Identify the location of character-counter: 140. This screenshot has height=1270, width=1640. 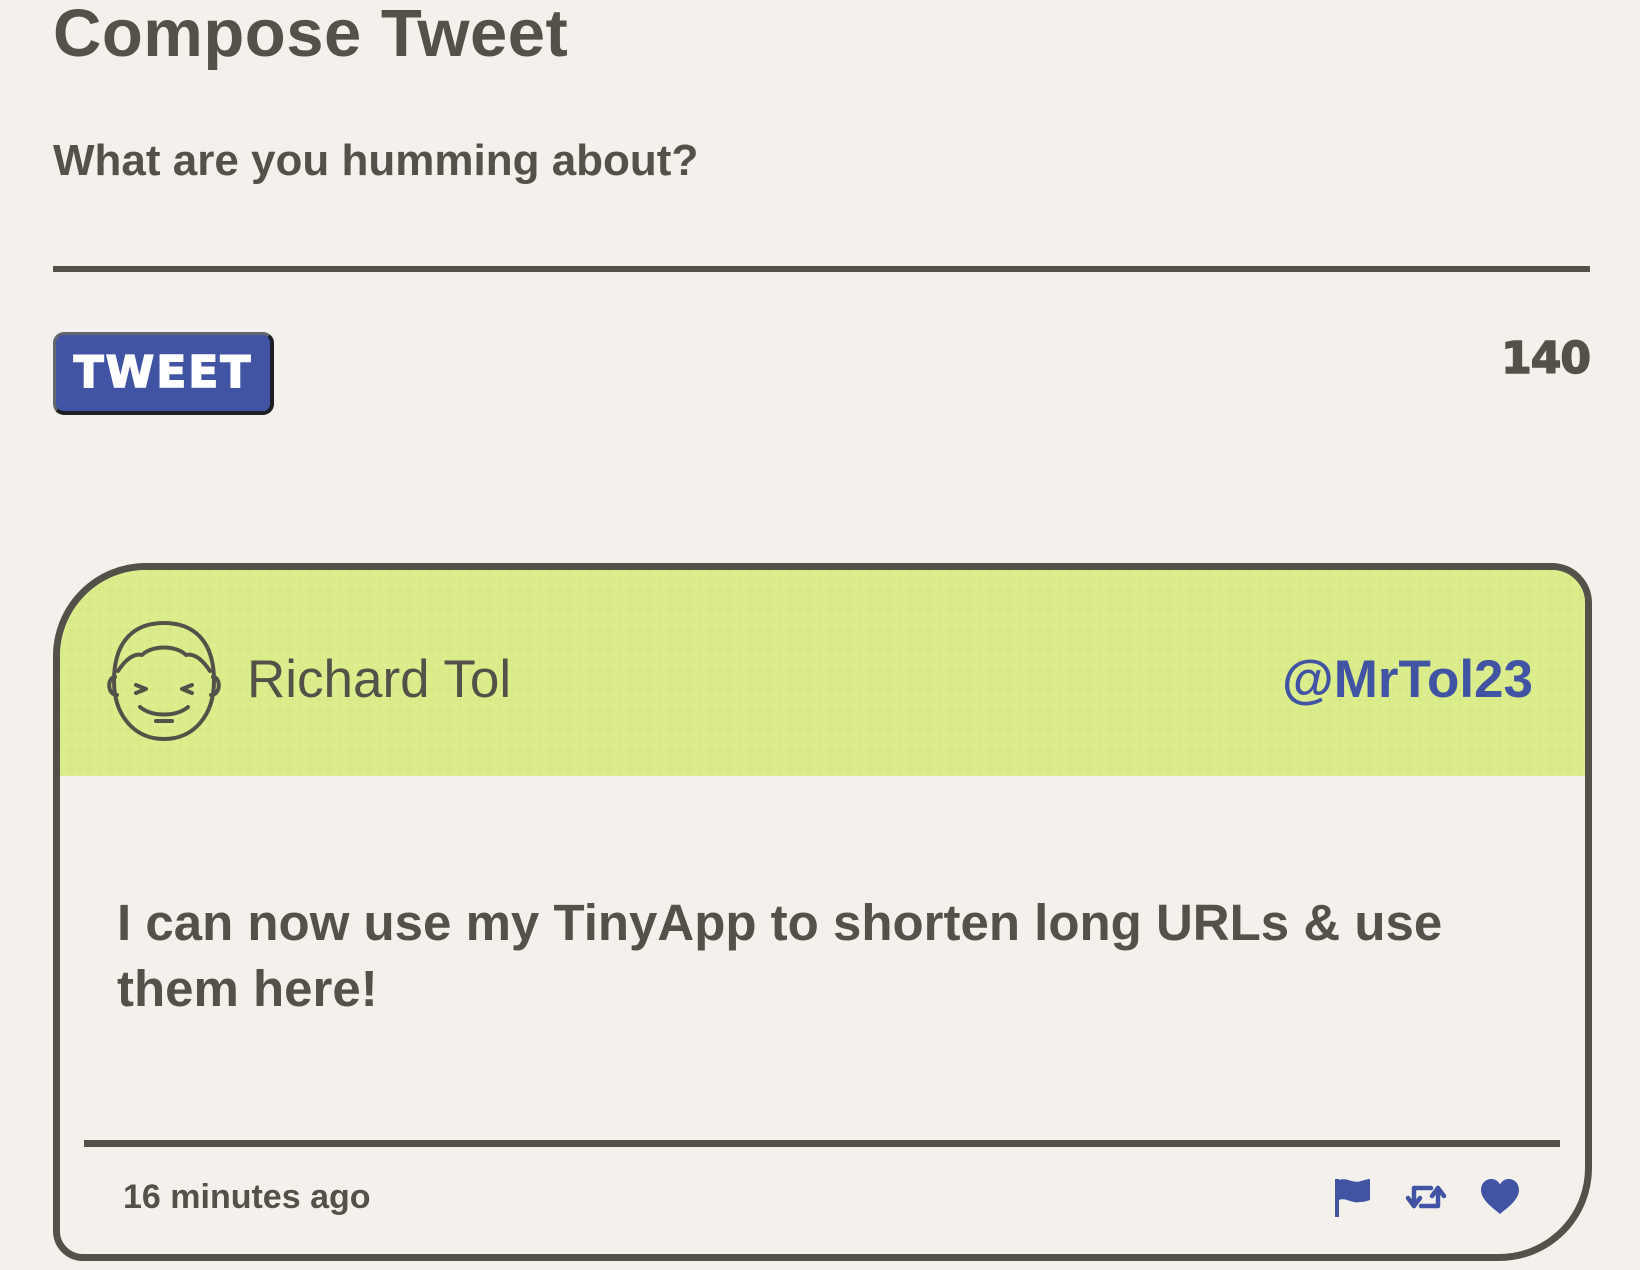
(1545, 358).